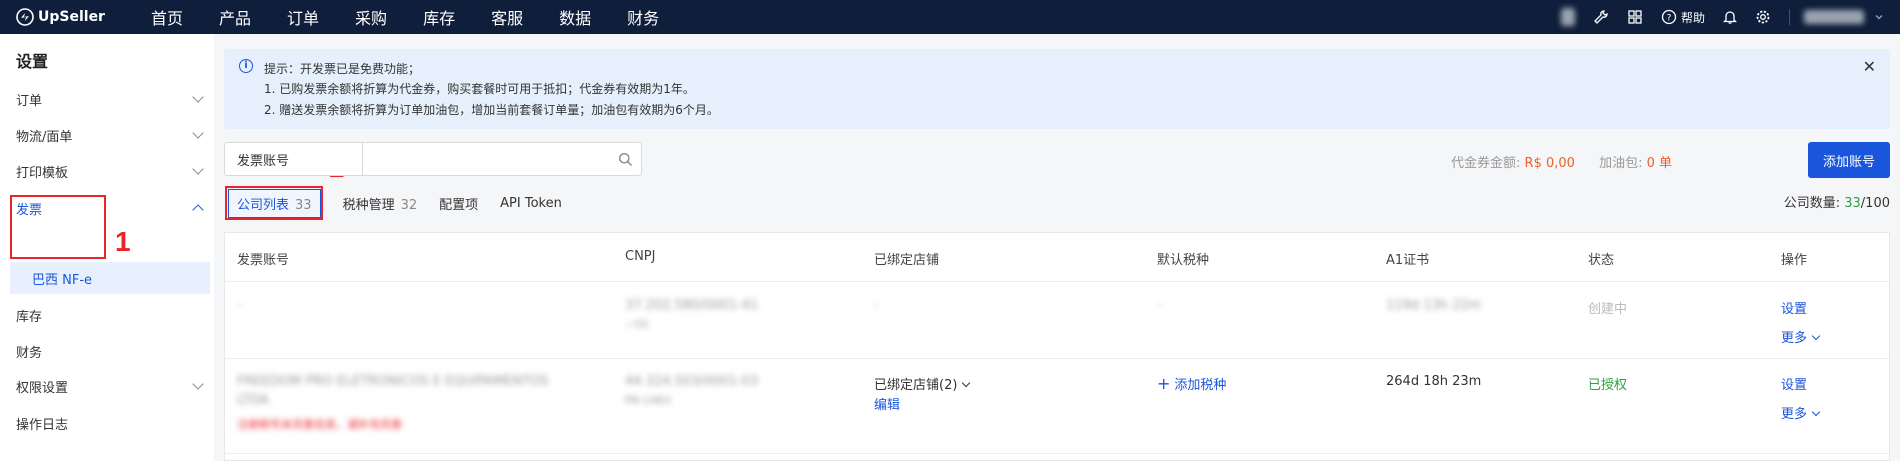 Image resolution: width=1900 pixels, height=461 pixels. Describe the element at coordinates (1852, 203) in the screenshot. I see `company-count-current: 33` at that location.